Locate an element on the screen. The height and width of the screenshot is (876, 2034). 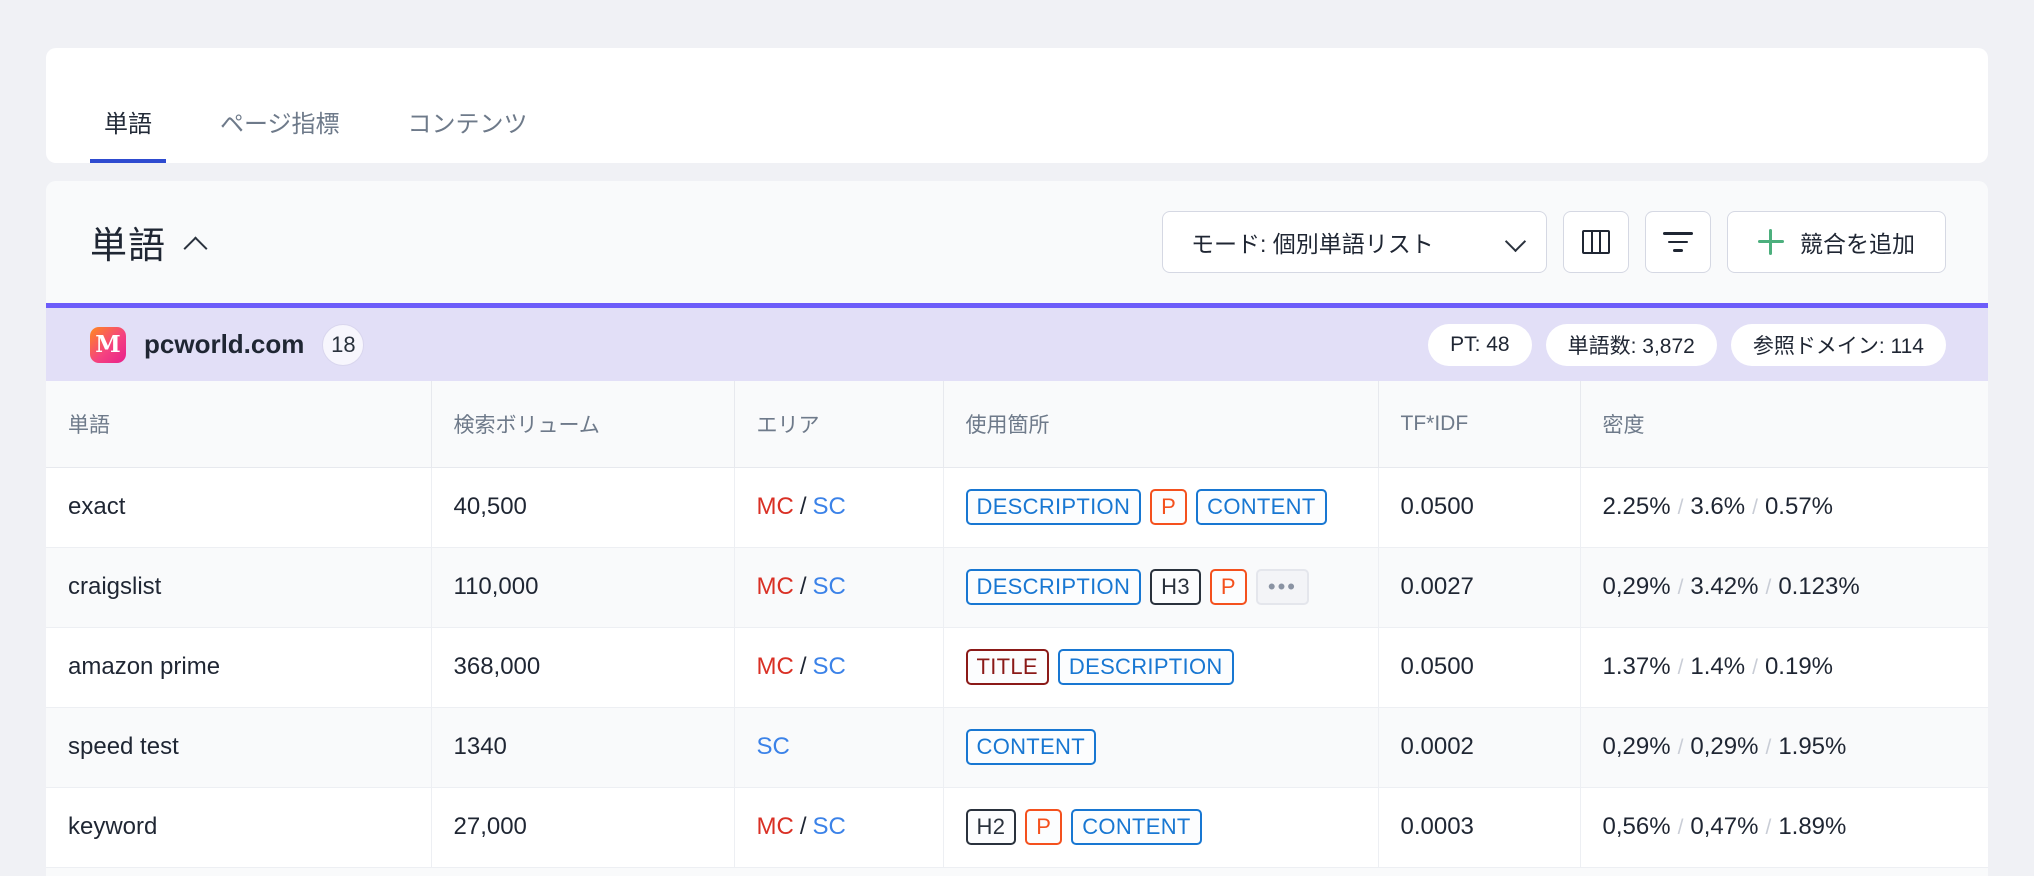
domain-name: pcworld.com is located at coordinates (224, 344).